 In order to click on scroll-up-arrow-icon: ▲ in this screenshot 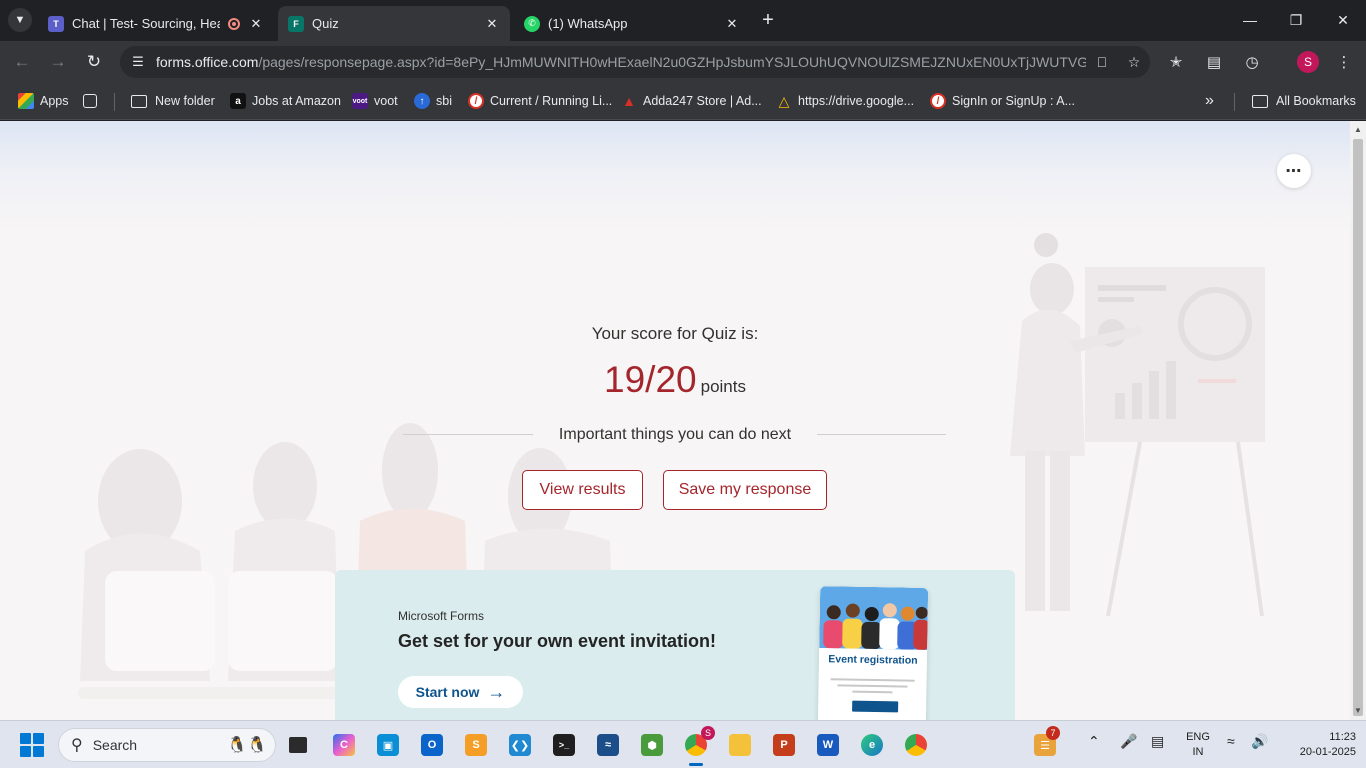, I will do `click(1358, 130)`.